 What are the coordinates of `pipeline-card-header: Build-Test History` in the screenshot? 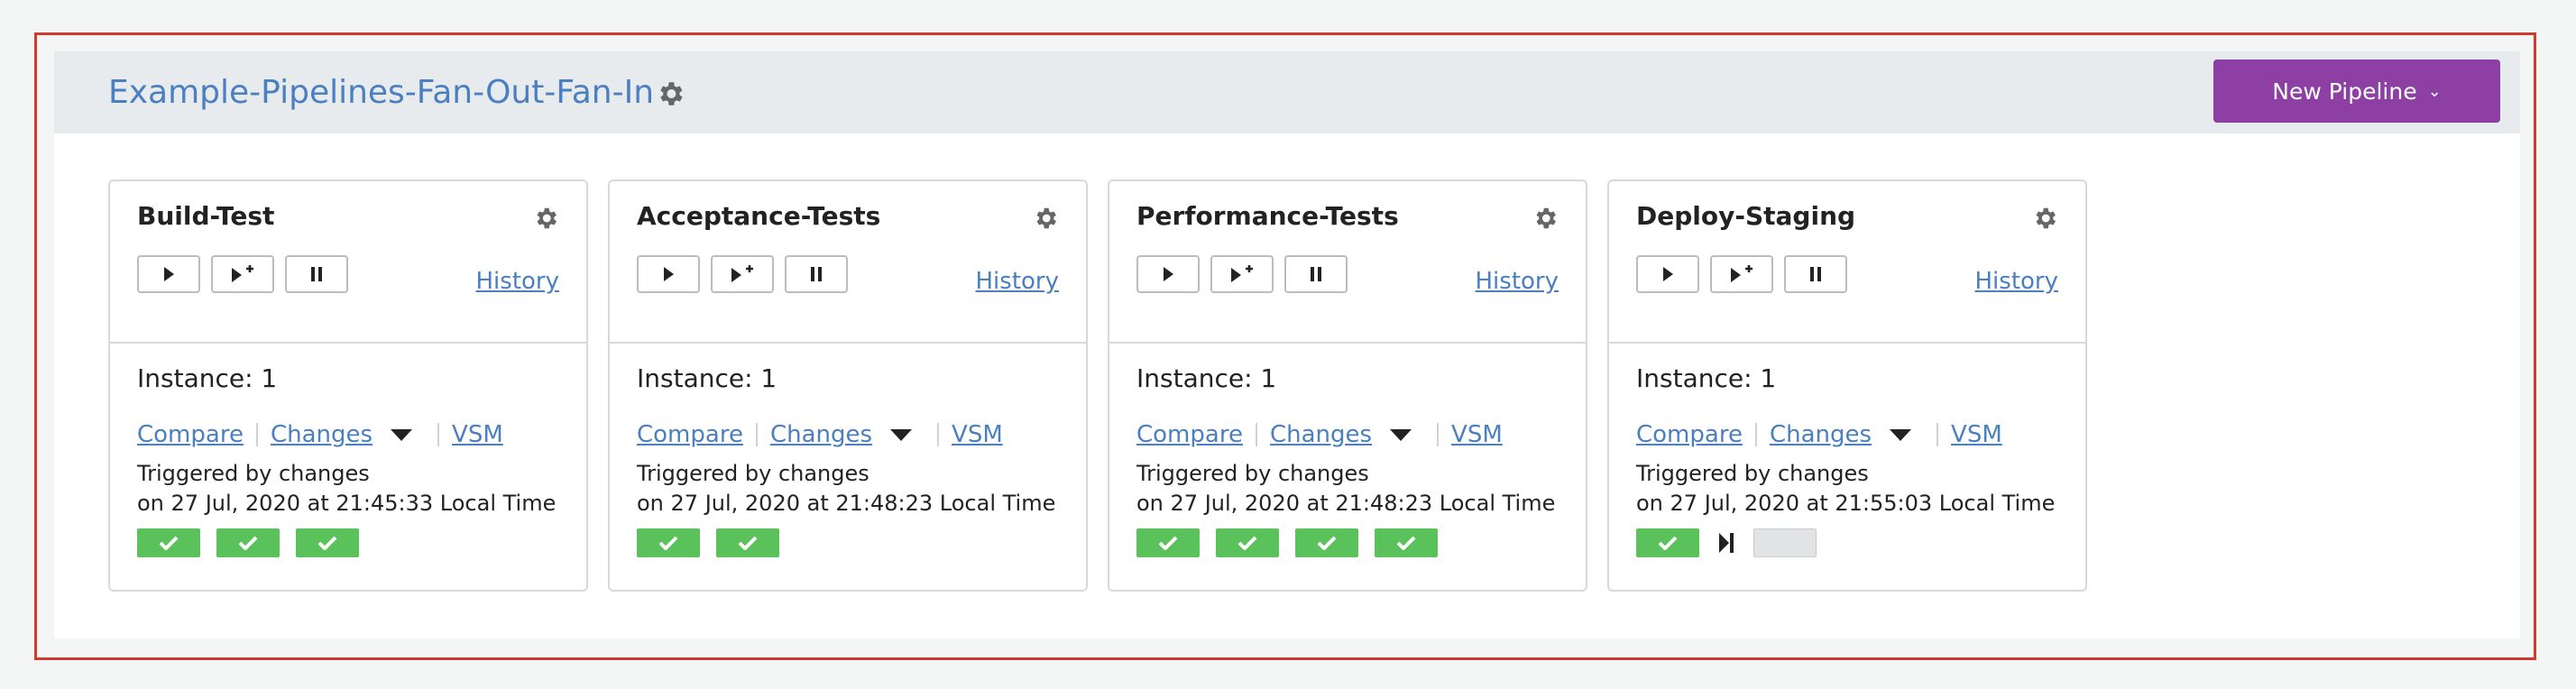 It's located at (348, 263).